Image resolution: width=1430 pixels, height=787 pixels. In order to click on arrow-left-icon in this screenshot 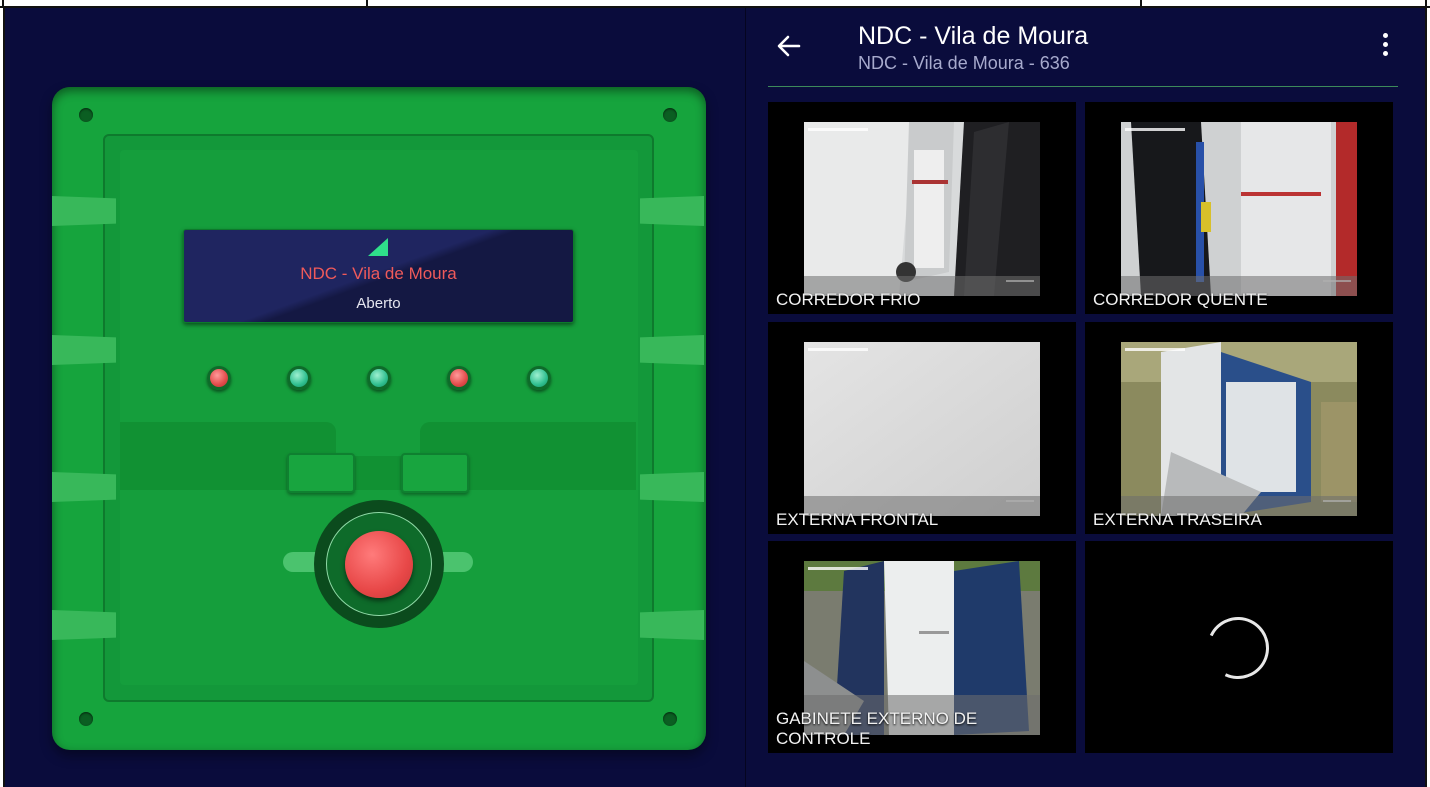, I will do `click(789, 46)`.